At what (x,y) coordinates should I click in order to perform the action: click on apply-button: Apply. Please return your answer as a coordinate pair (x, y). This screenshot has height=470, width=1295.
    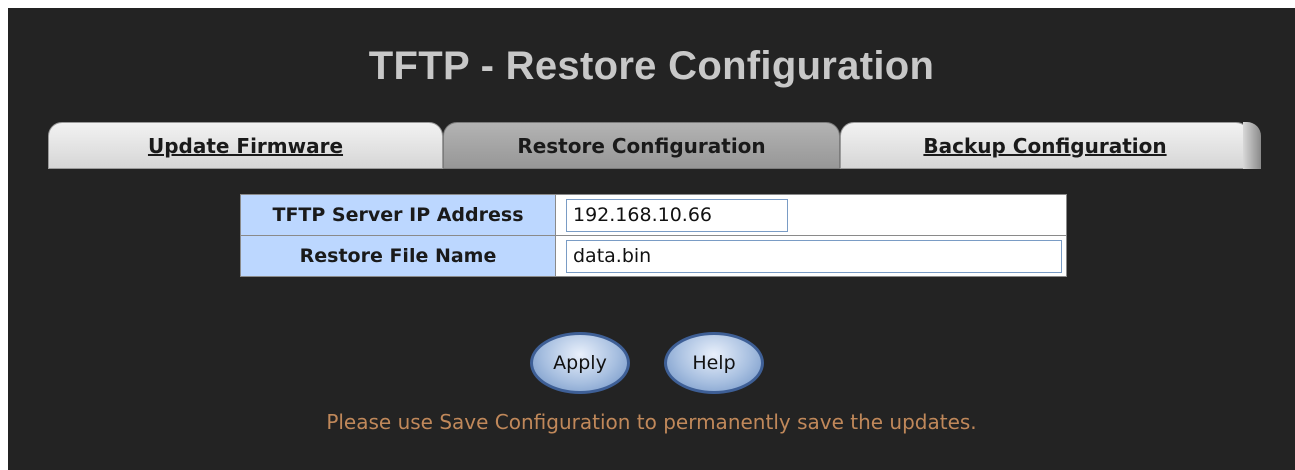
    Looking at the image, I should click on (580, 363).